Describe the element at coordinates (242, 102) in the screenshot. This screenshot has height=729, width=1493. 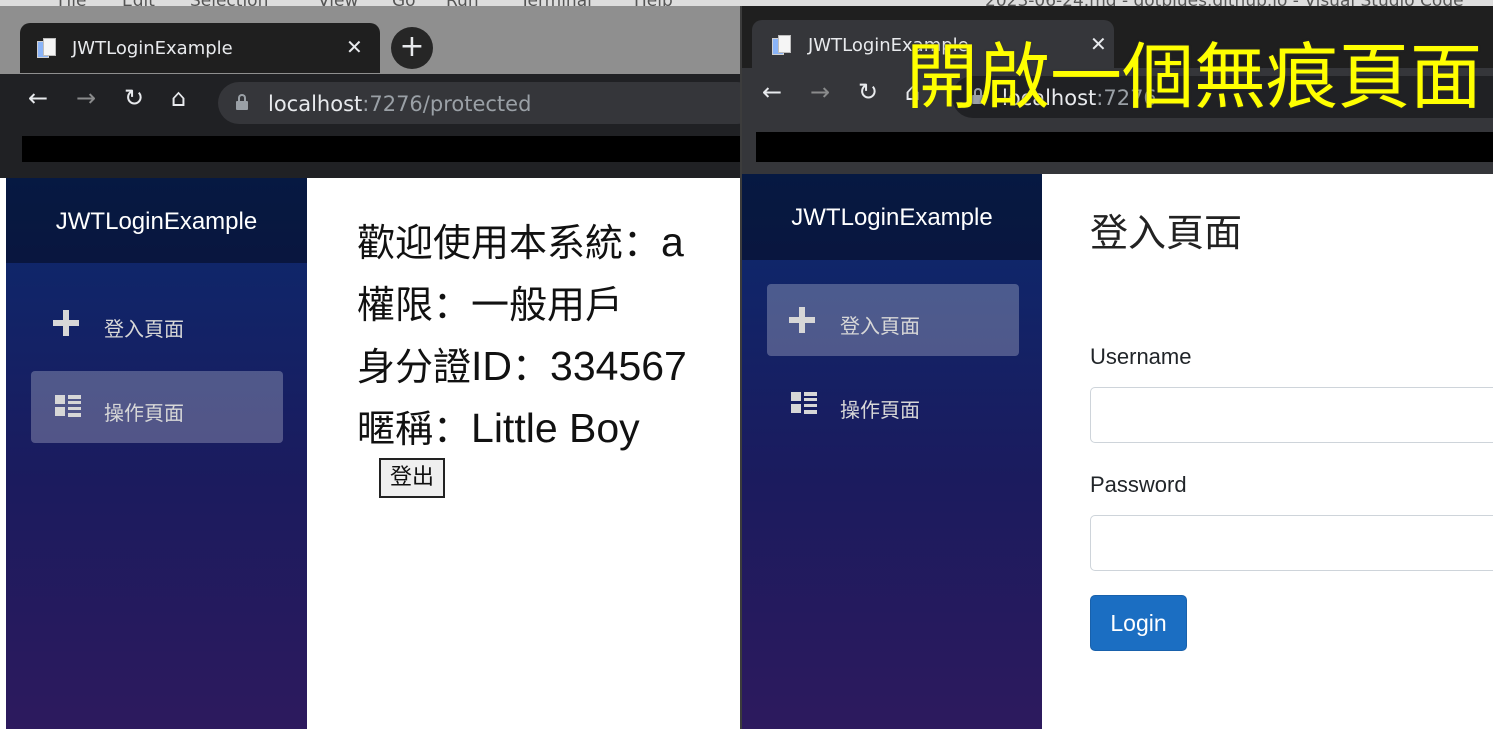
I see `lock-icon` at that location.